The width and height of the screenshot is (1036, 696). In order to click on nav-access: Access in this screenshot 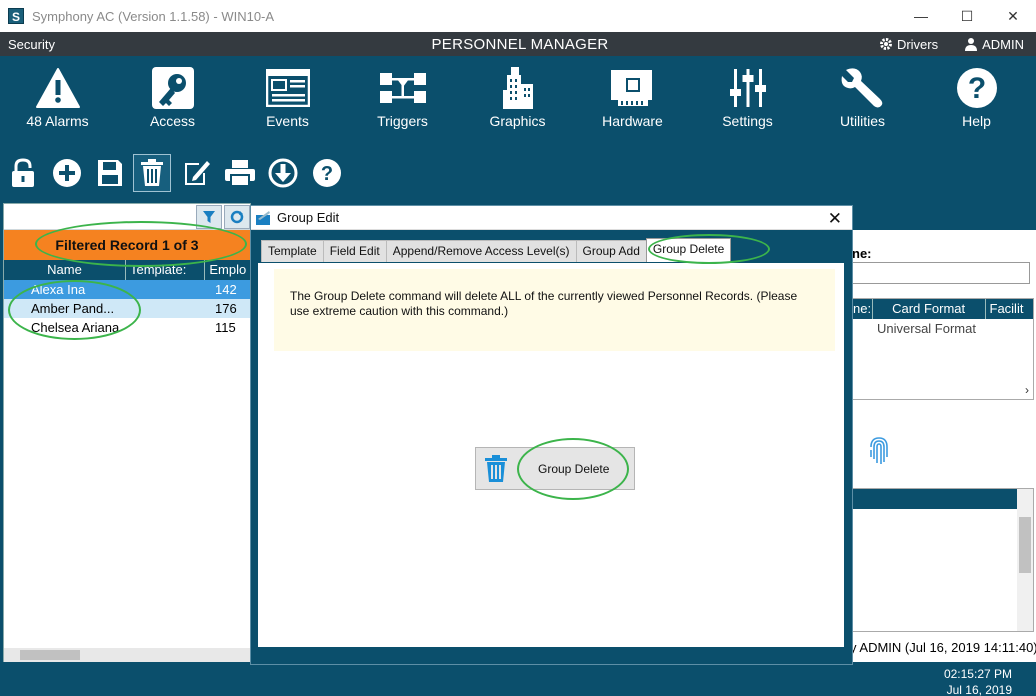, I will do `click(172, 99)`.